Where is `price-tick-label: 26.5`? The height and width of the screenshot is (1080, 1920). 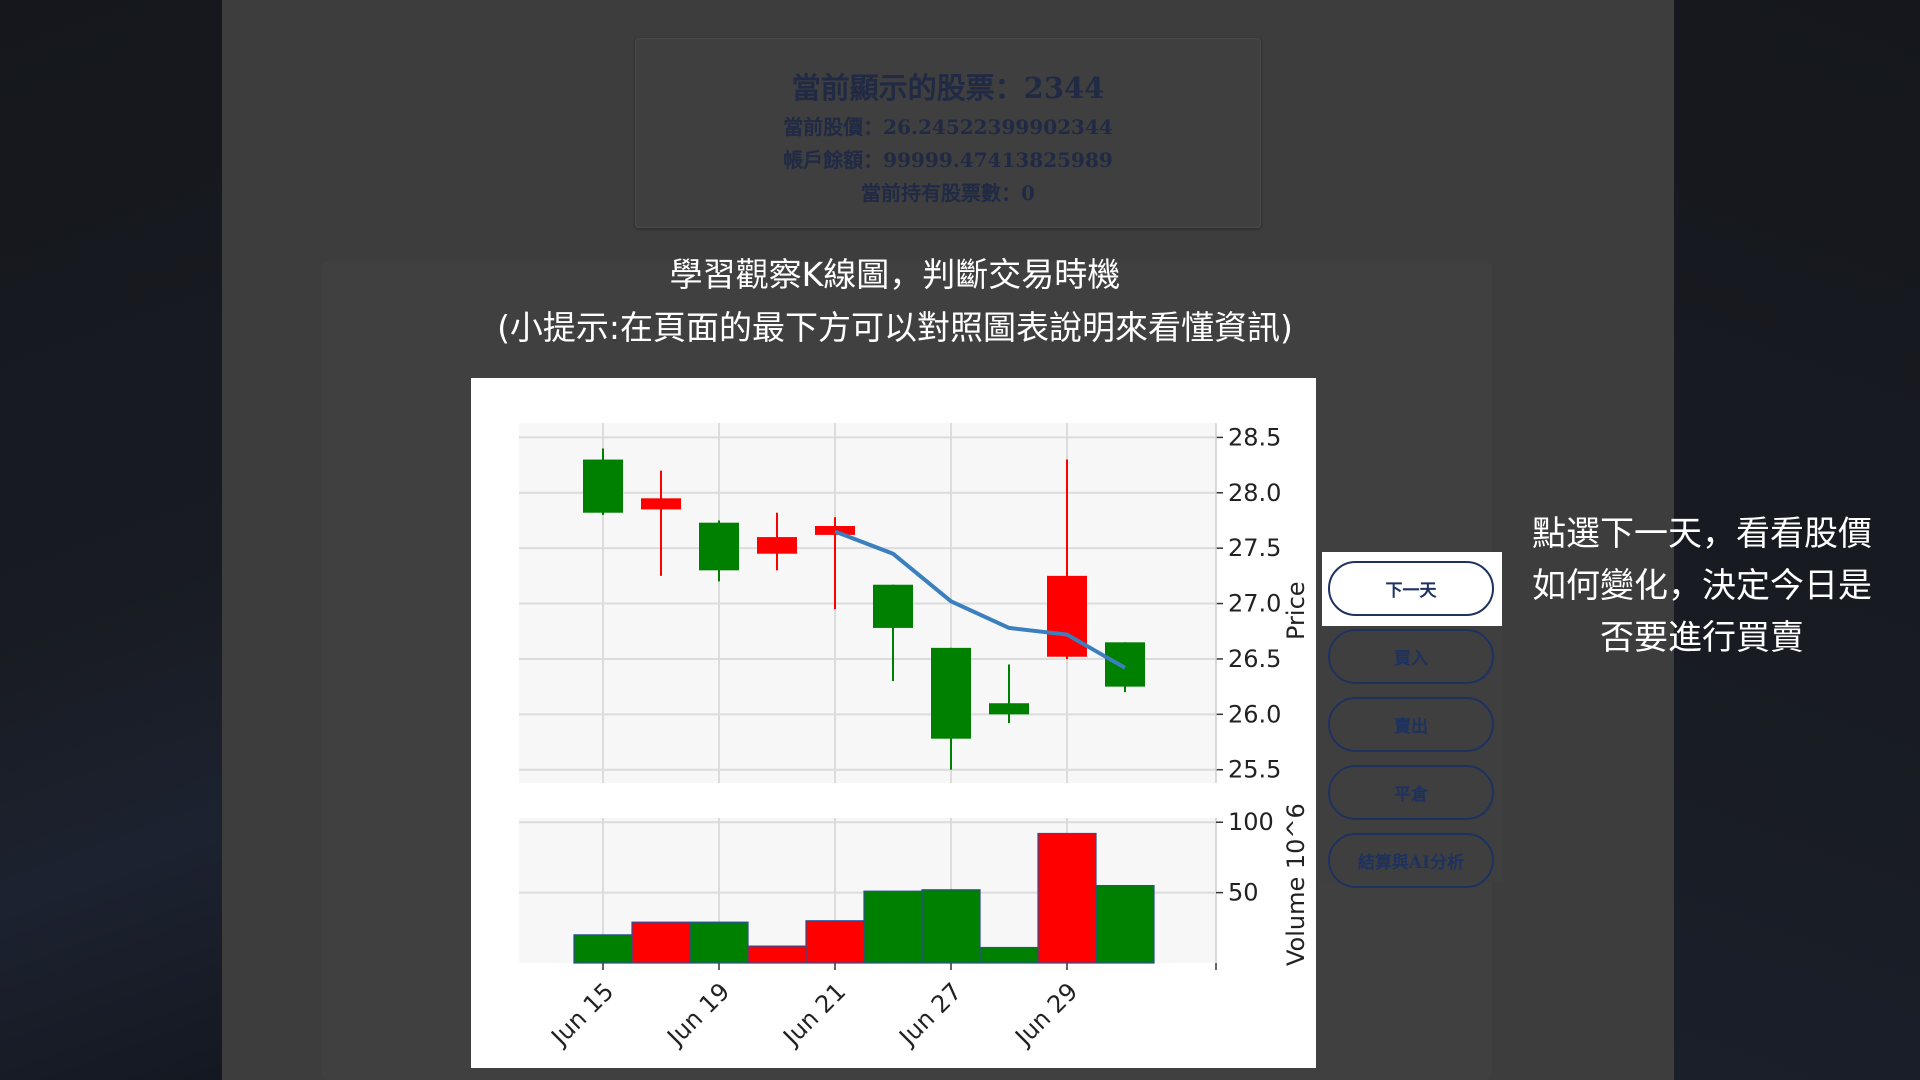
price-tick-label: 26.5 is located at coordinates (1254, 659).